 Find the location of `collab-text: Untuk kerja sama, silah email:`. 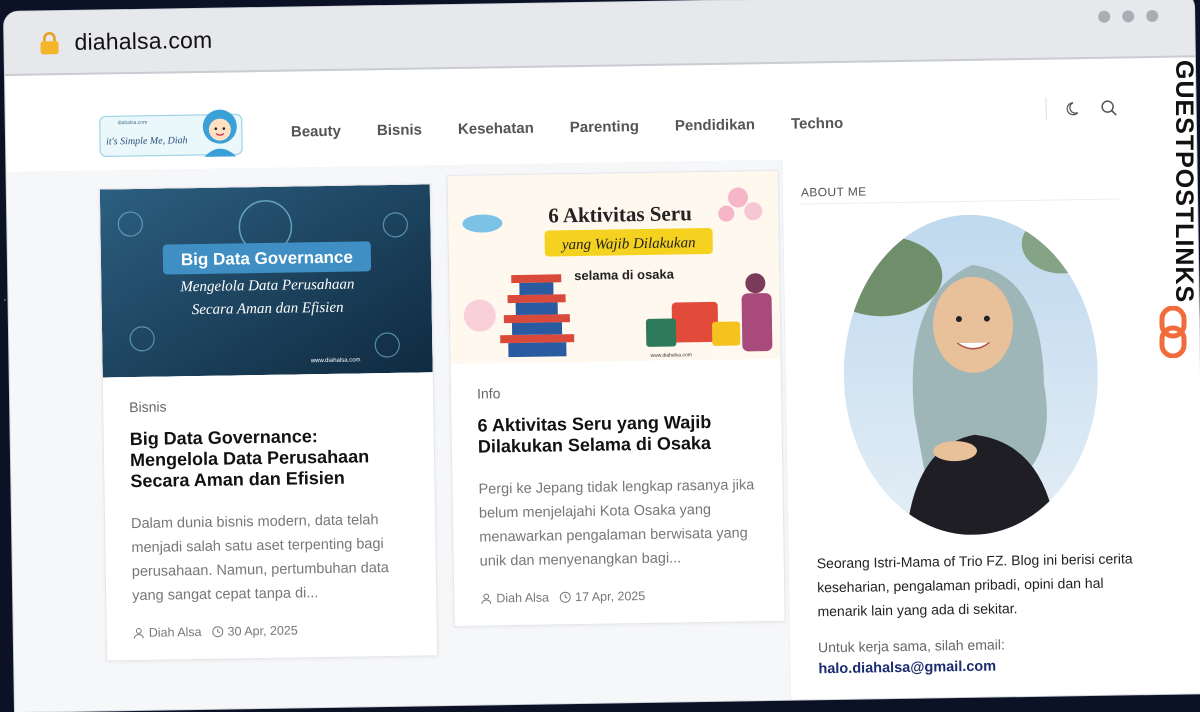

collab-text: Untuk kerja sama, silah email: is located at coordinates (911, 646).